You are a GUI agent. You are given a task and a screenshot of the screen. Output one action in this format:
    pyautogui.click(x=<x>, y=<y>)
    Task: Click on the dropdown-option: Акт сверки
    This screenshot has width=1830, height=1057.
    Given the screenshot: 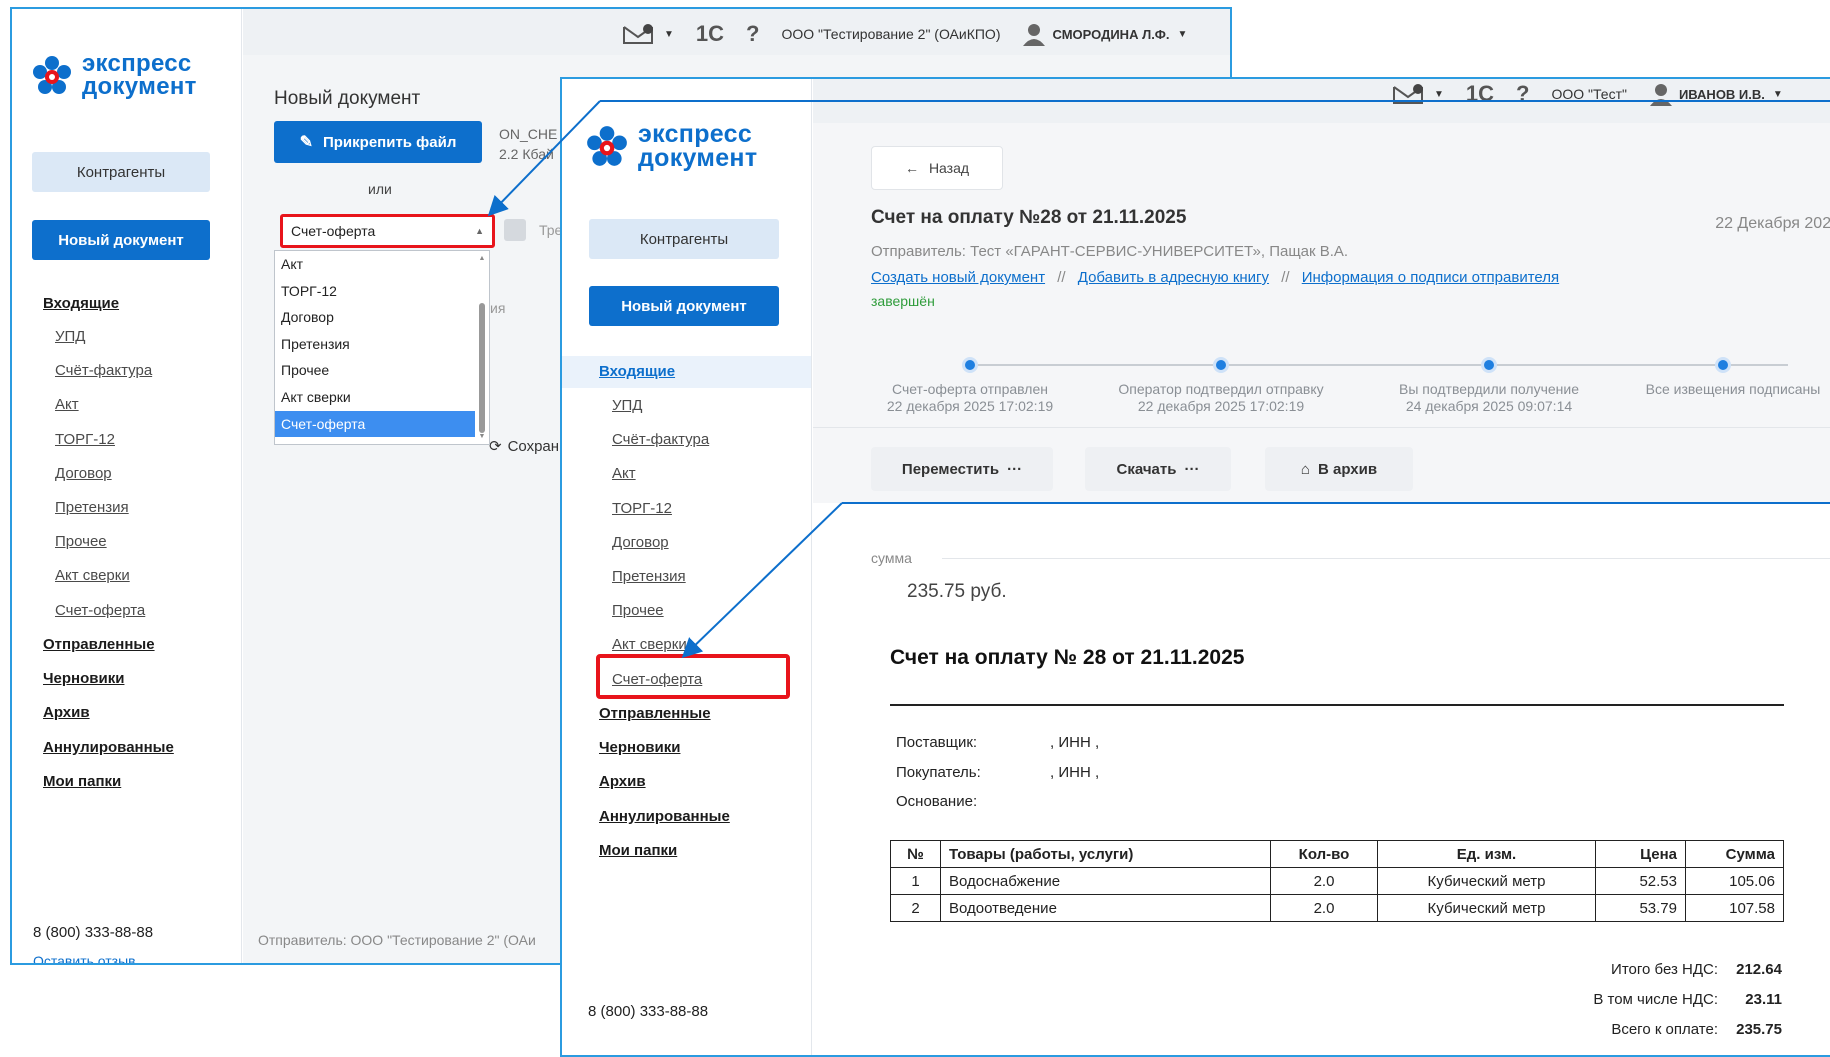 What is the action you would take?
    pyautogui.click(x=375, y=397)
    